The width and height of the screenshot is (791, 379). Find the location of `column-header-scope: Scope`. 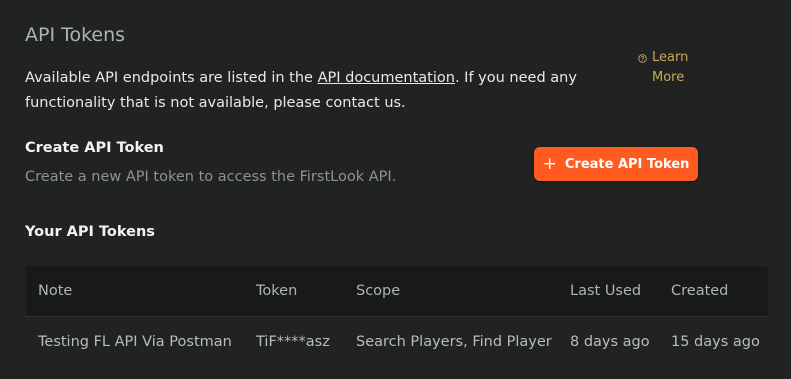

column-header-scope: Scope is located at coordinates (378, 291).